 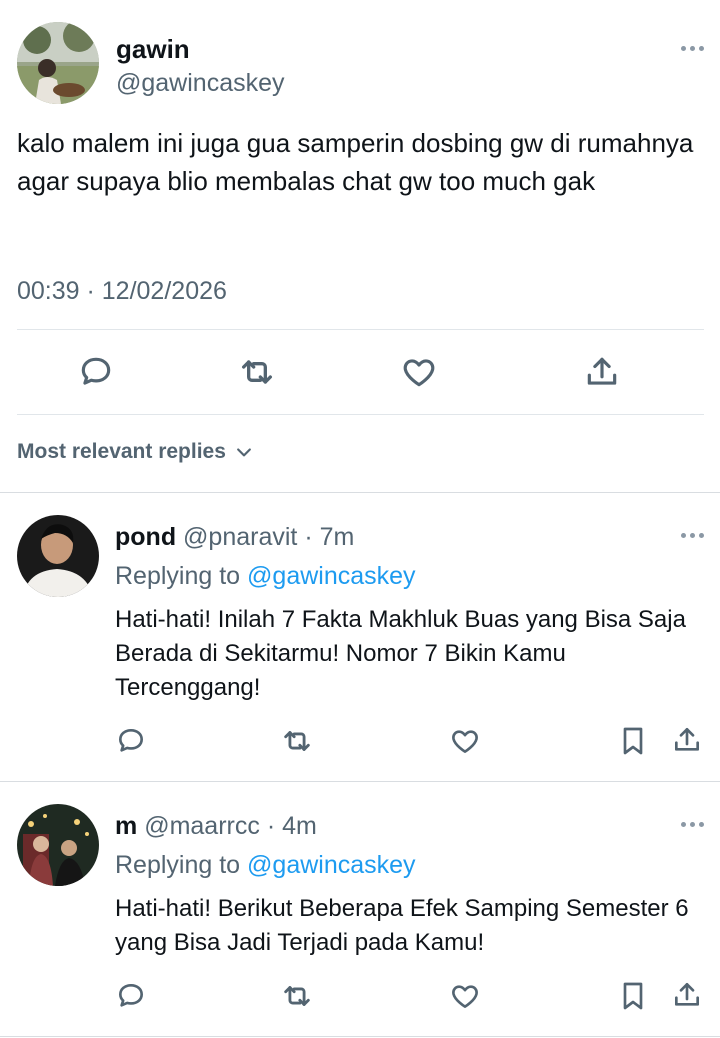 I want to click on reply-display-name: m, so click(x=126, y=826).